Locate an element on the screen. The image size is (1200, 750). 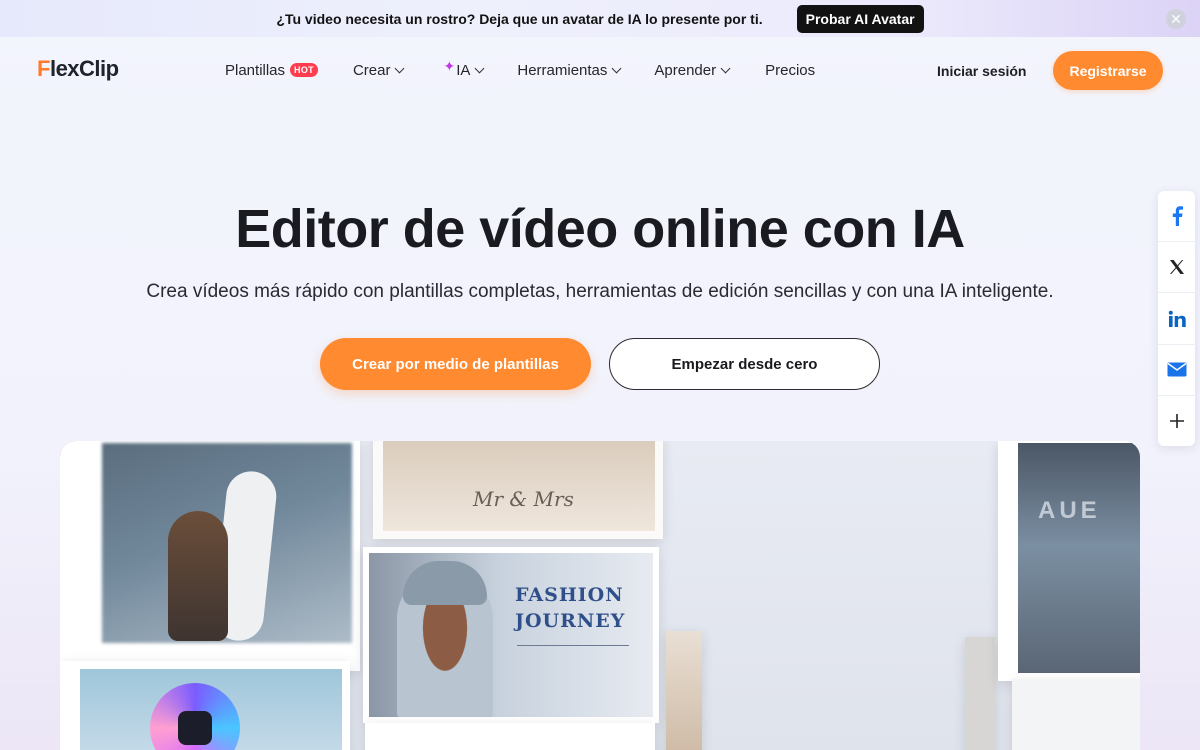
page-title: Editor de vídeo online con IA is located at coordinates (600, 229).